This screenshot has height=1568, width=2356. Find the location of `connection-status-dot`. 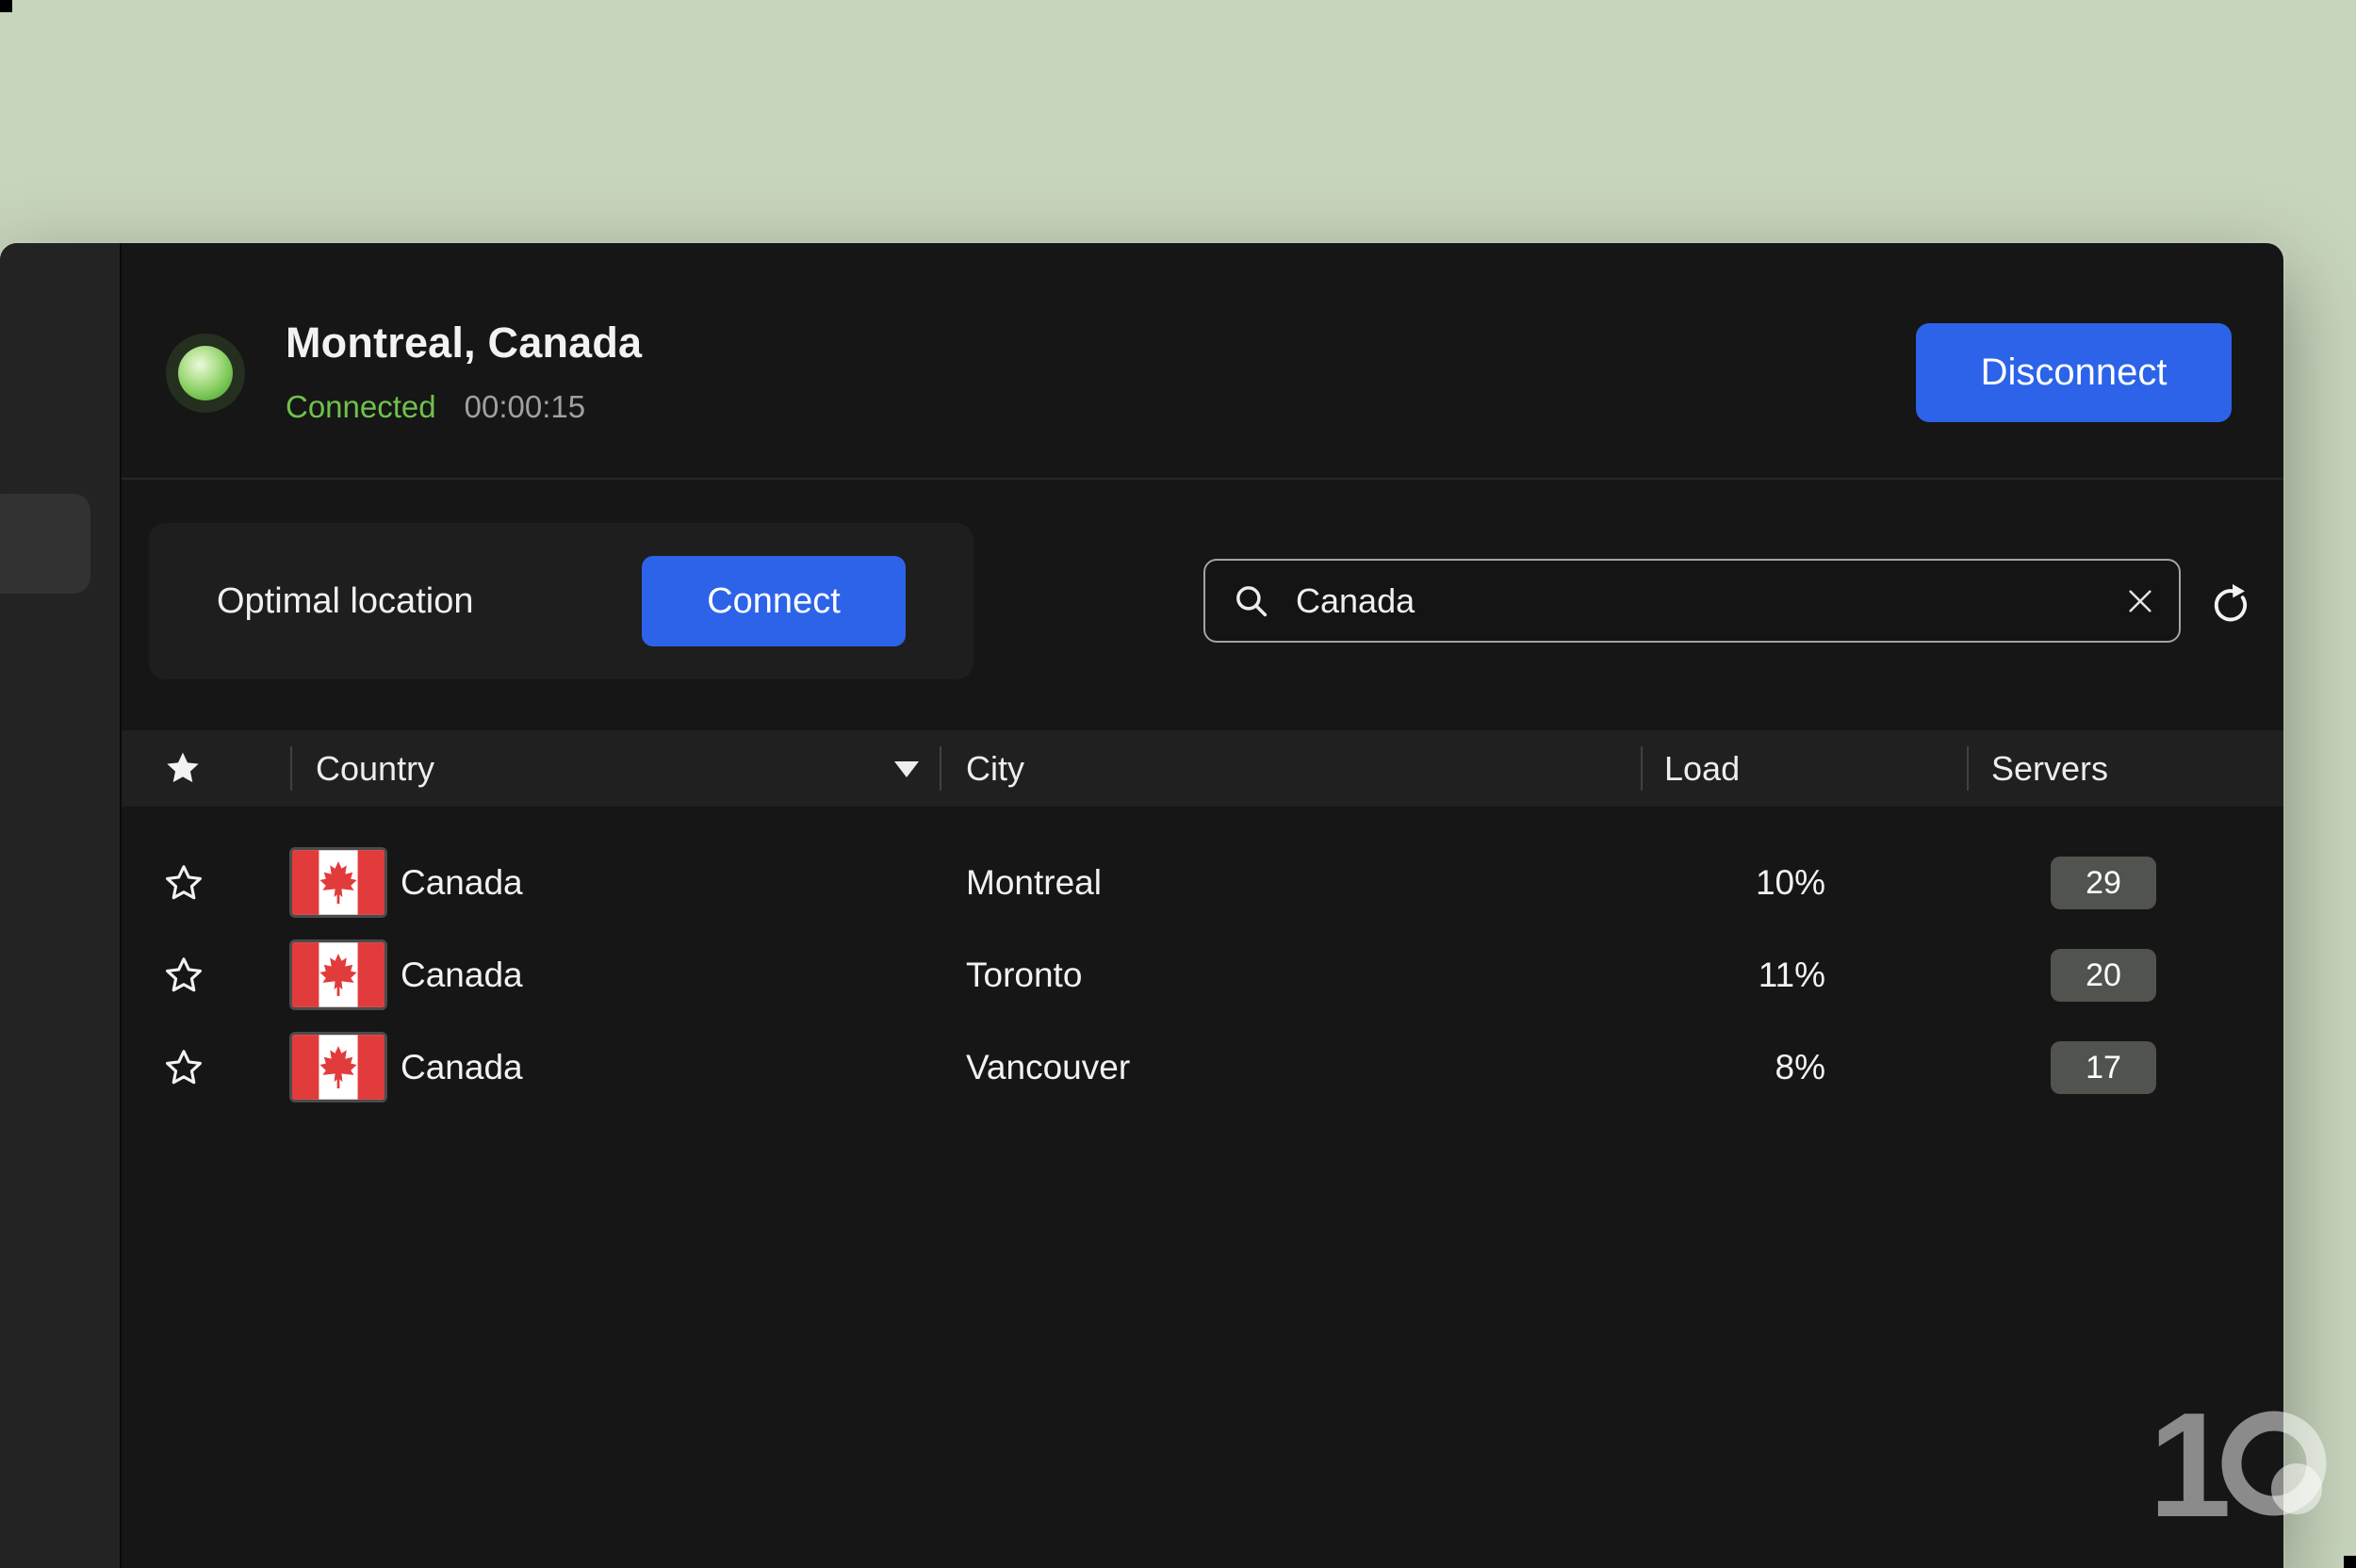

connection-status-dot is located at coordinates (205, 373).